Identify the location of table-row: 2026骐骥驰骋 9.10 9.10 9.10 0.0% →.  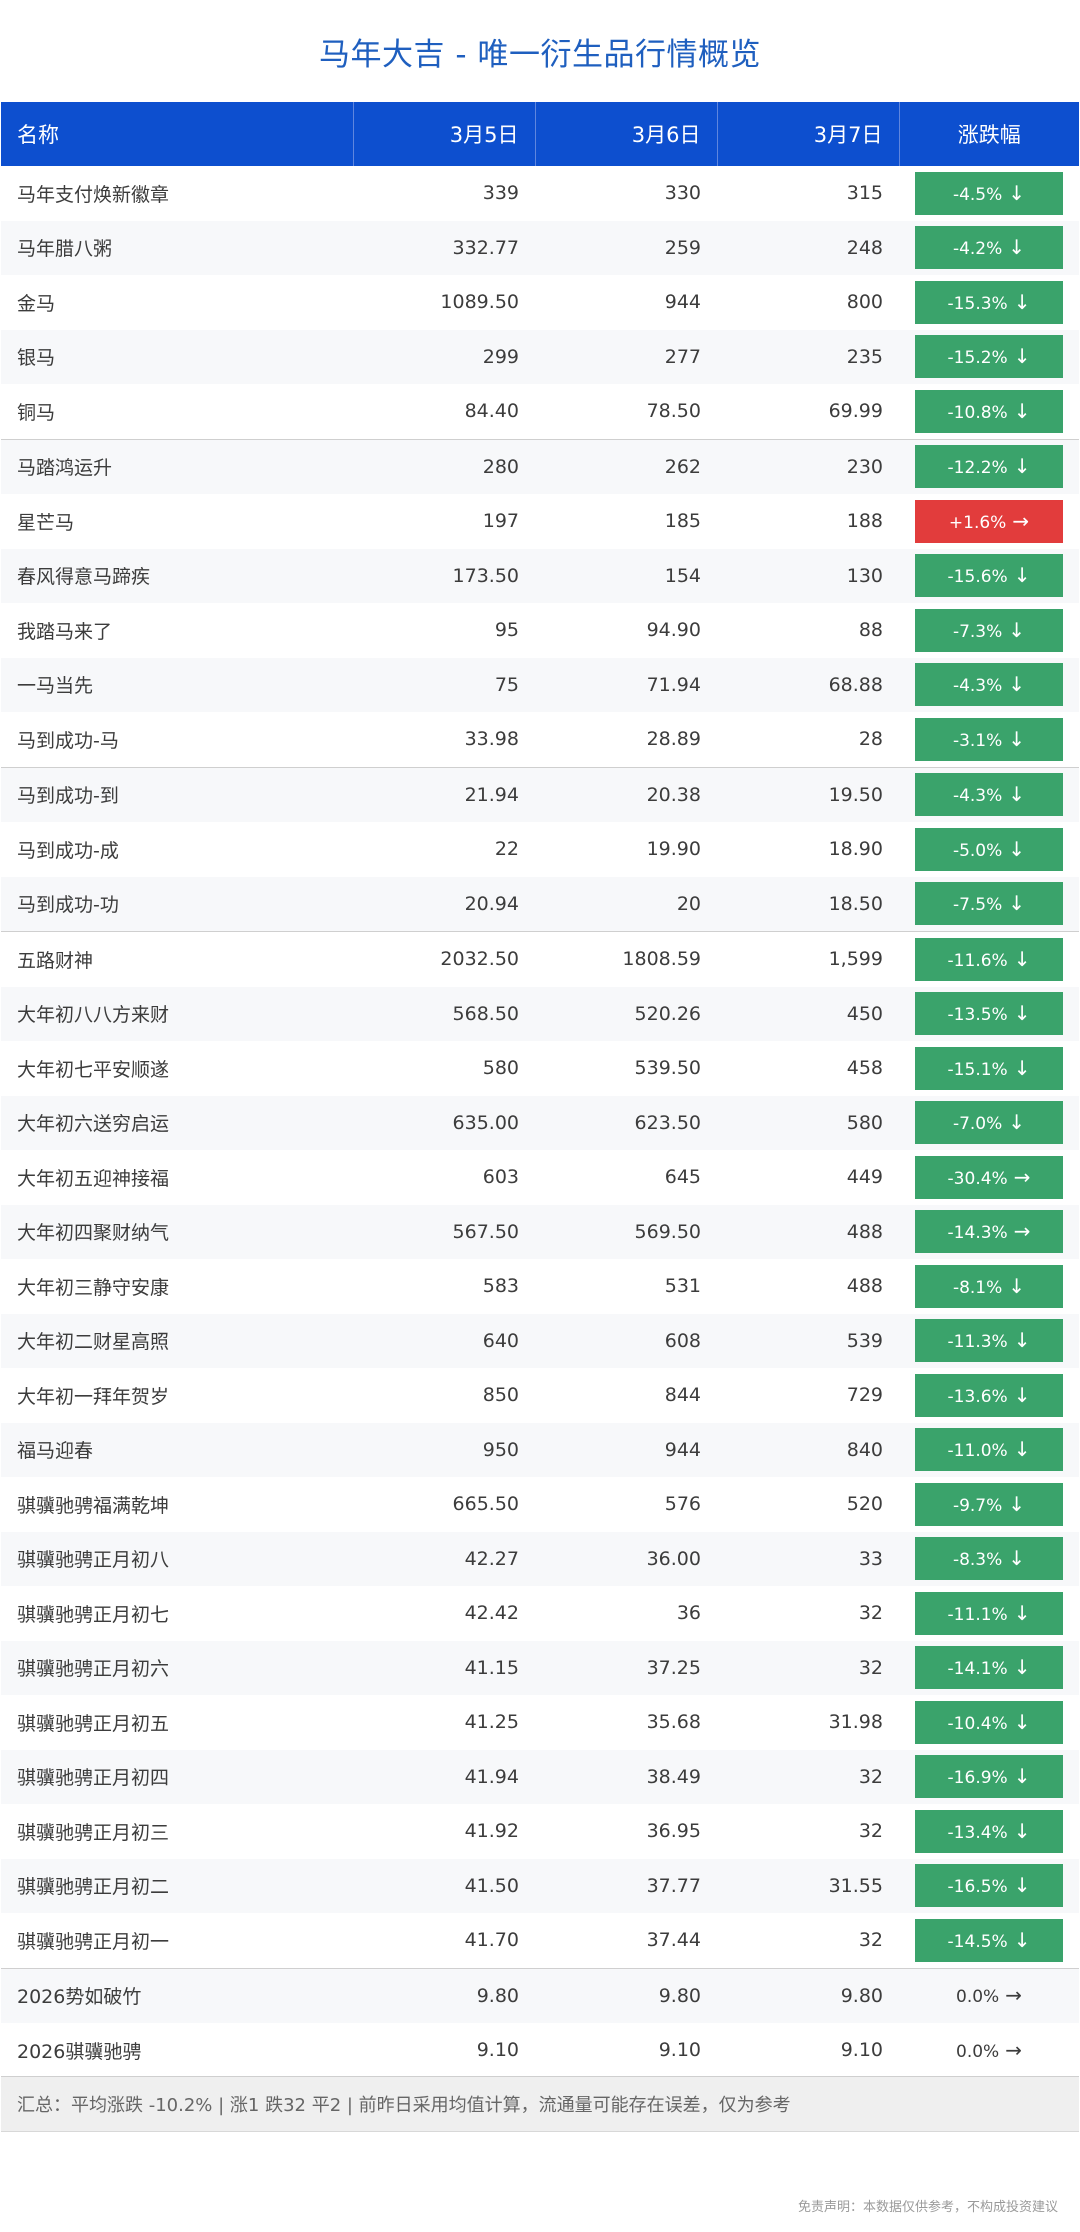
(540, 2050).